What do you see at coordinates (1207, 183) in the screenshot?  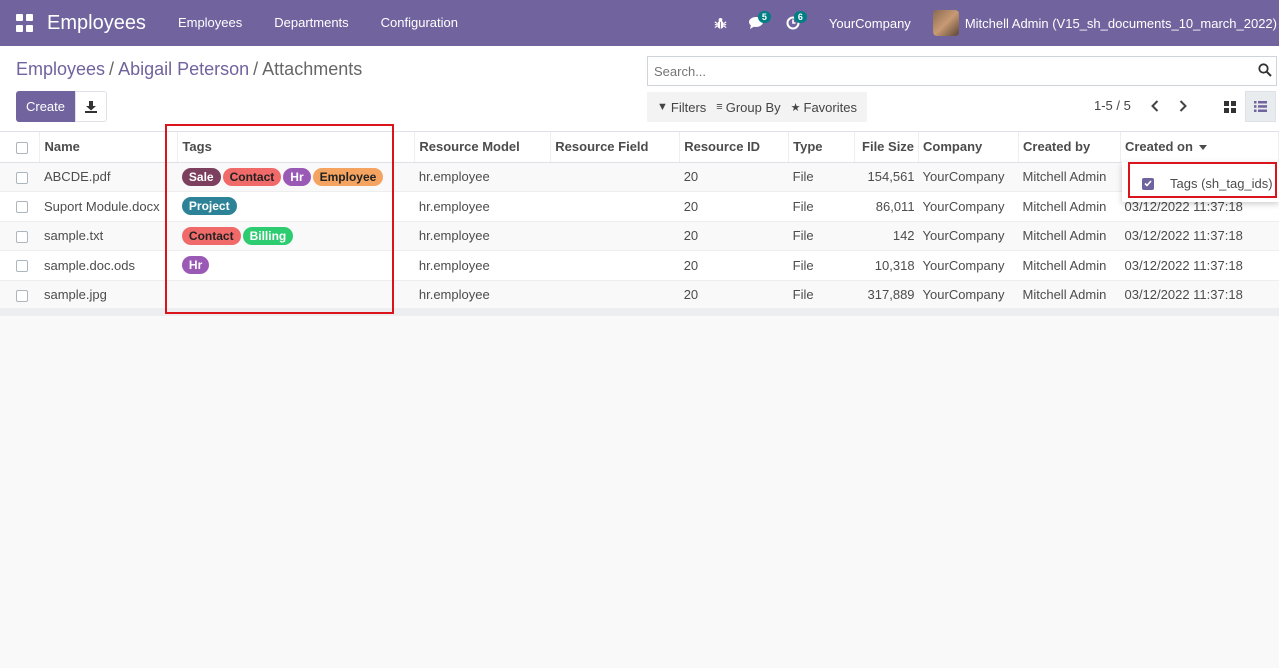 I see `optional-column-tags: Tags (sh_tag_ids)` at bounding box center [1207, 183].